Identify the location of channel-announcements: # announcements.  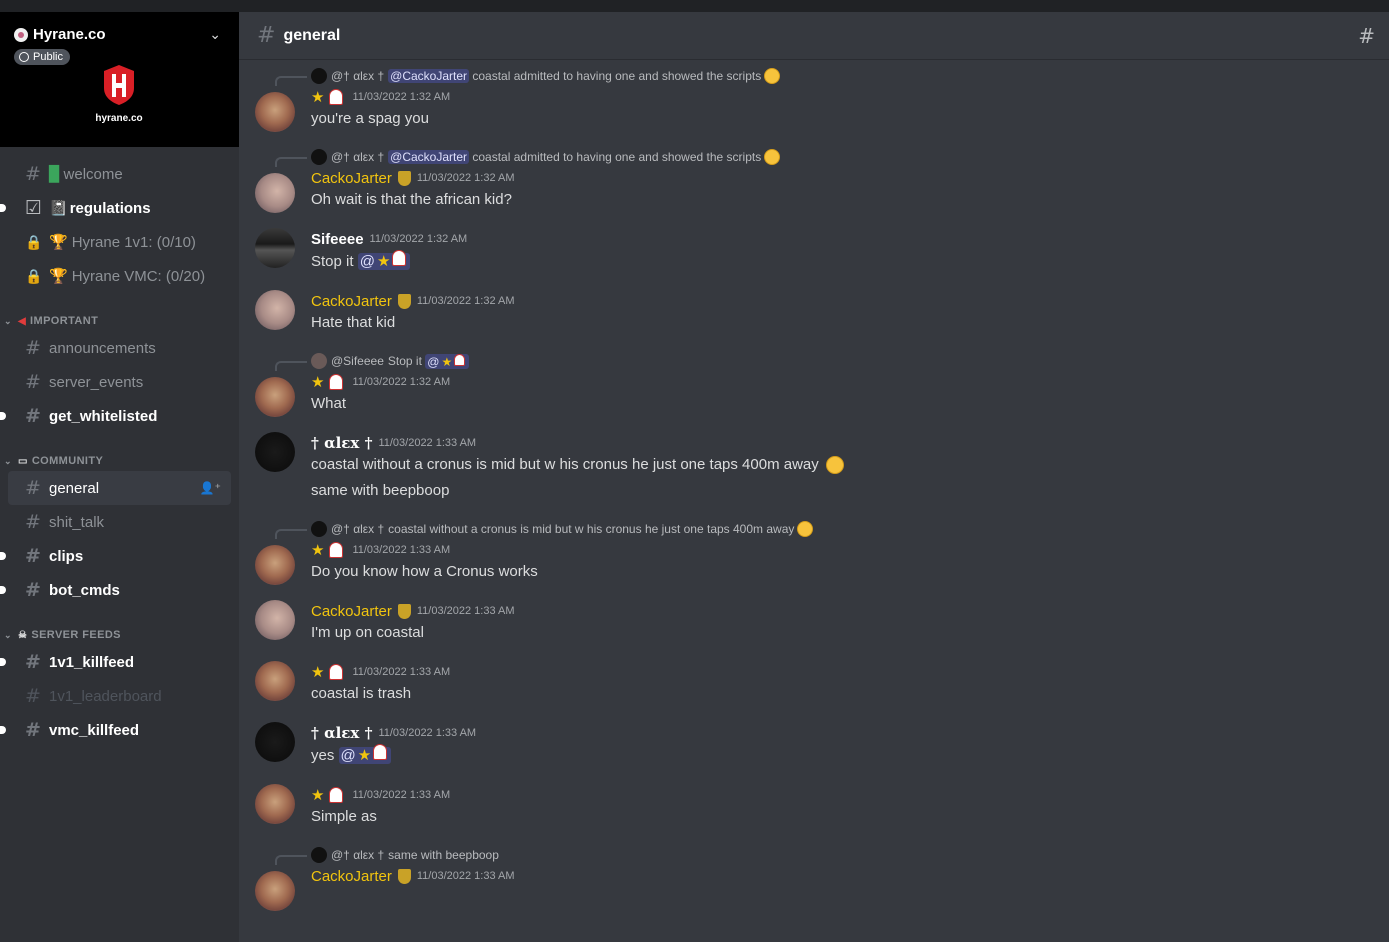
(119, 348).